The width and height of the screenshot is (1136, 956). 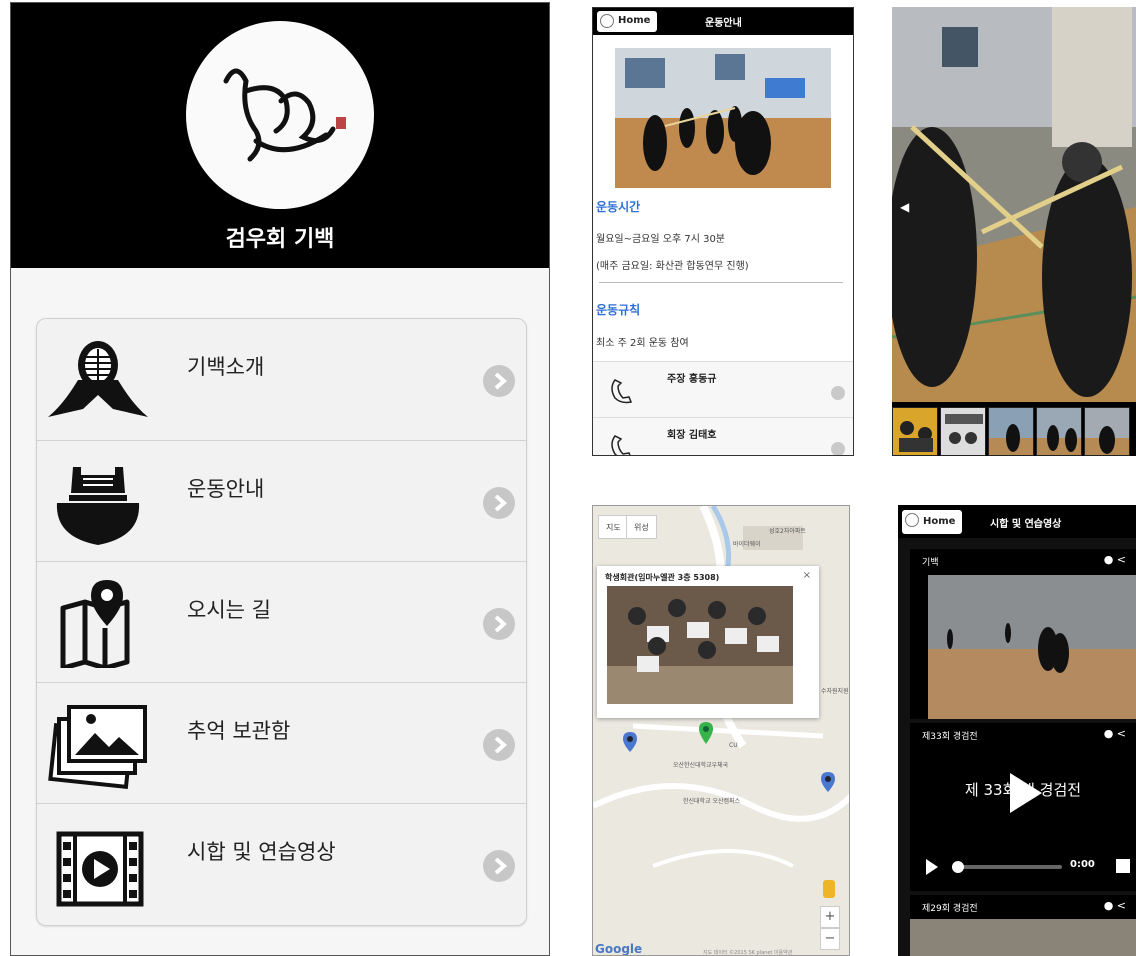 I want to click on contact-name: 회장 김태호, so click(x=692, y=435).